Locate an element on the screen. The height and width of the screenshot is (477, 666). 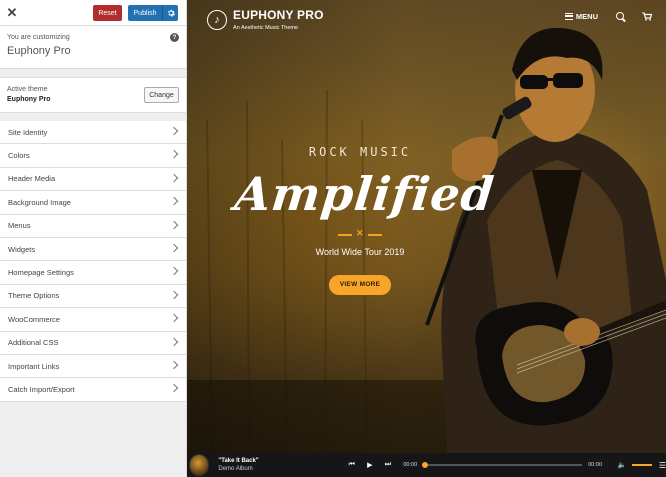
close-icon: ✕ is located at coordinates (12, 13).